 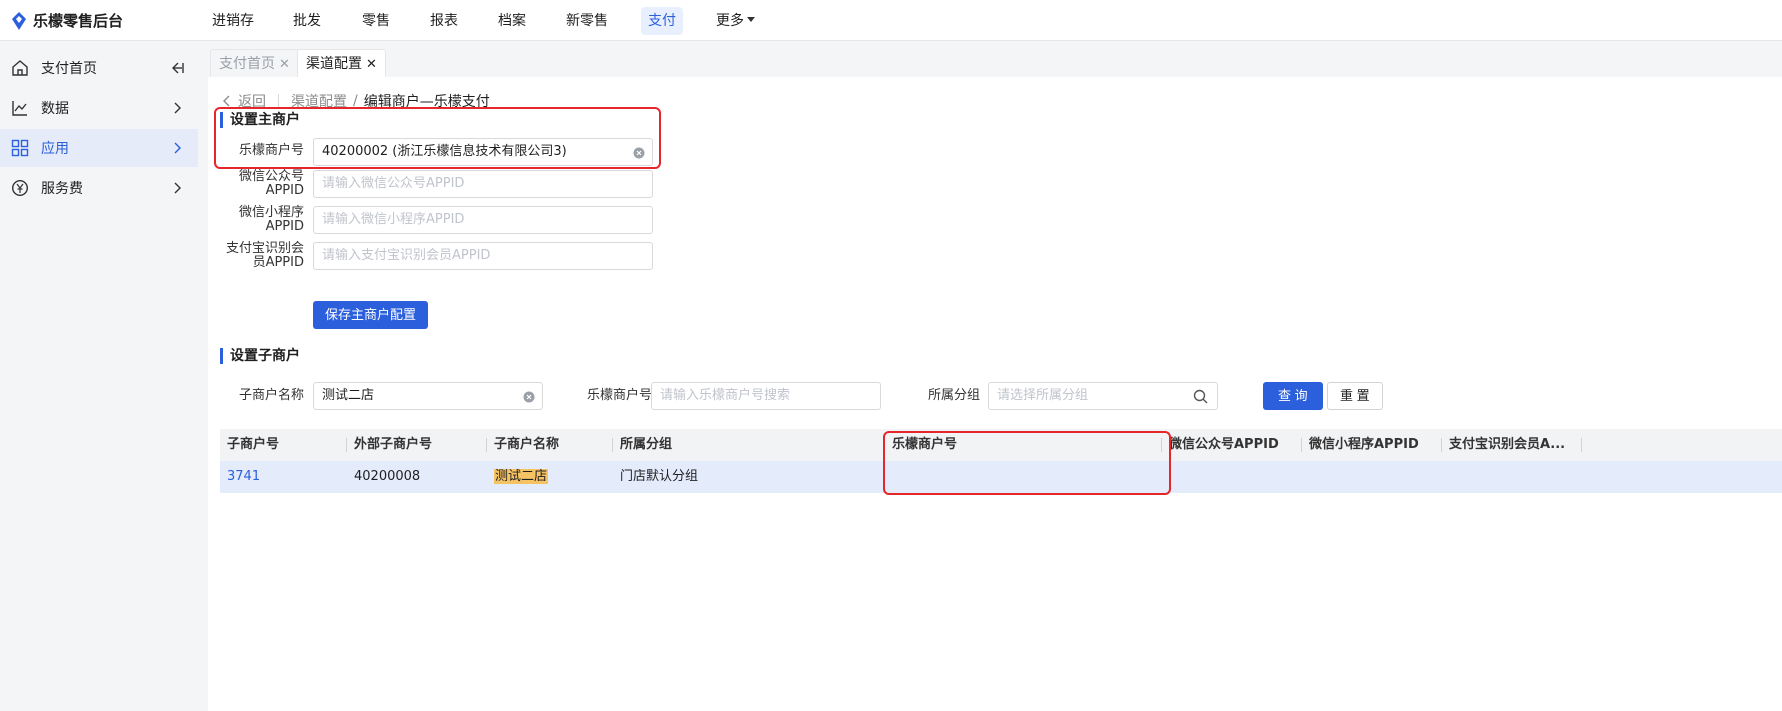 What do you see at coordinates (278, 101) in the screenshot?
I see `divider` at bounding box center [278, 101].